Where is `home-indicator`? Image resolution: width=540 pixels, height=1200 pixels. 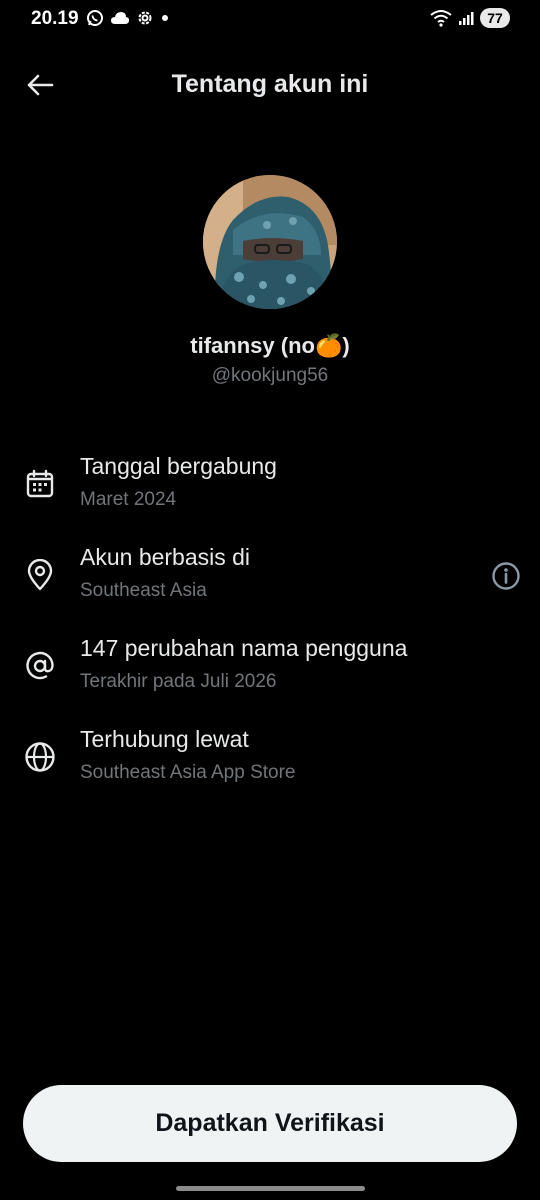 home-indicator is located at coordinates (270, 1188).